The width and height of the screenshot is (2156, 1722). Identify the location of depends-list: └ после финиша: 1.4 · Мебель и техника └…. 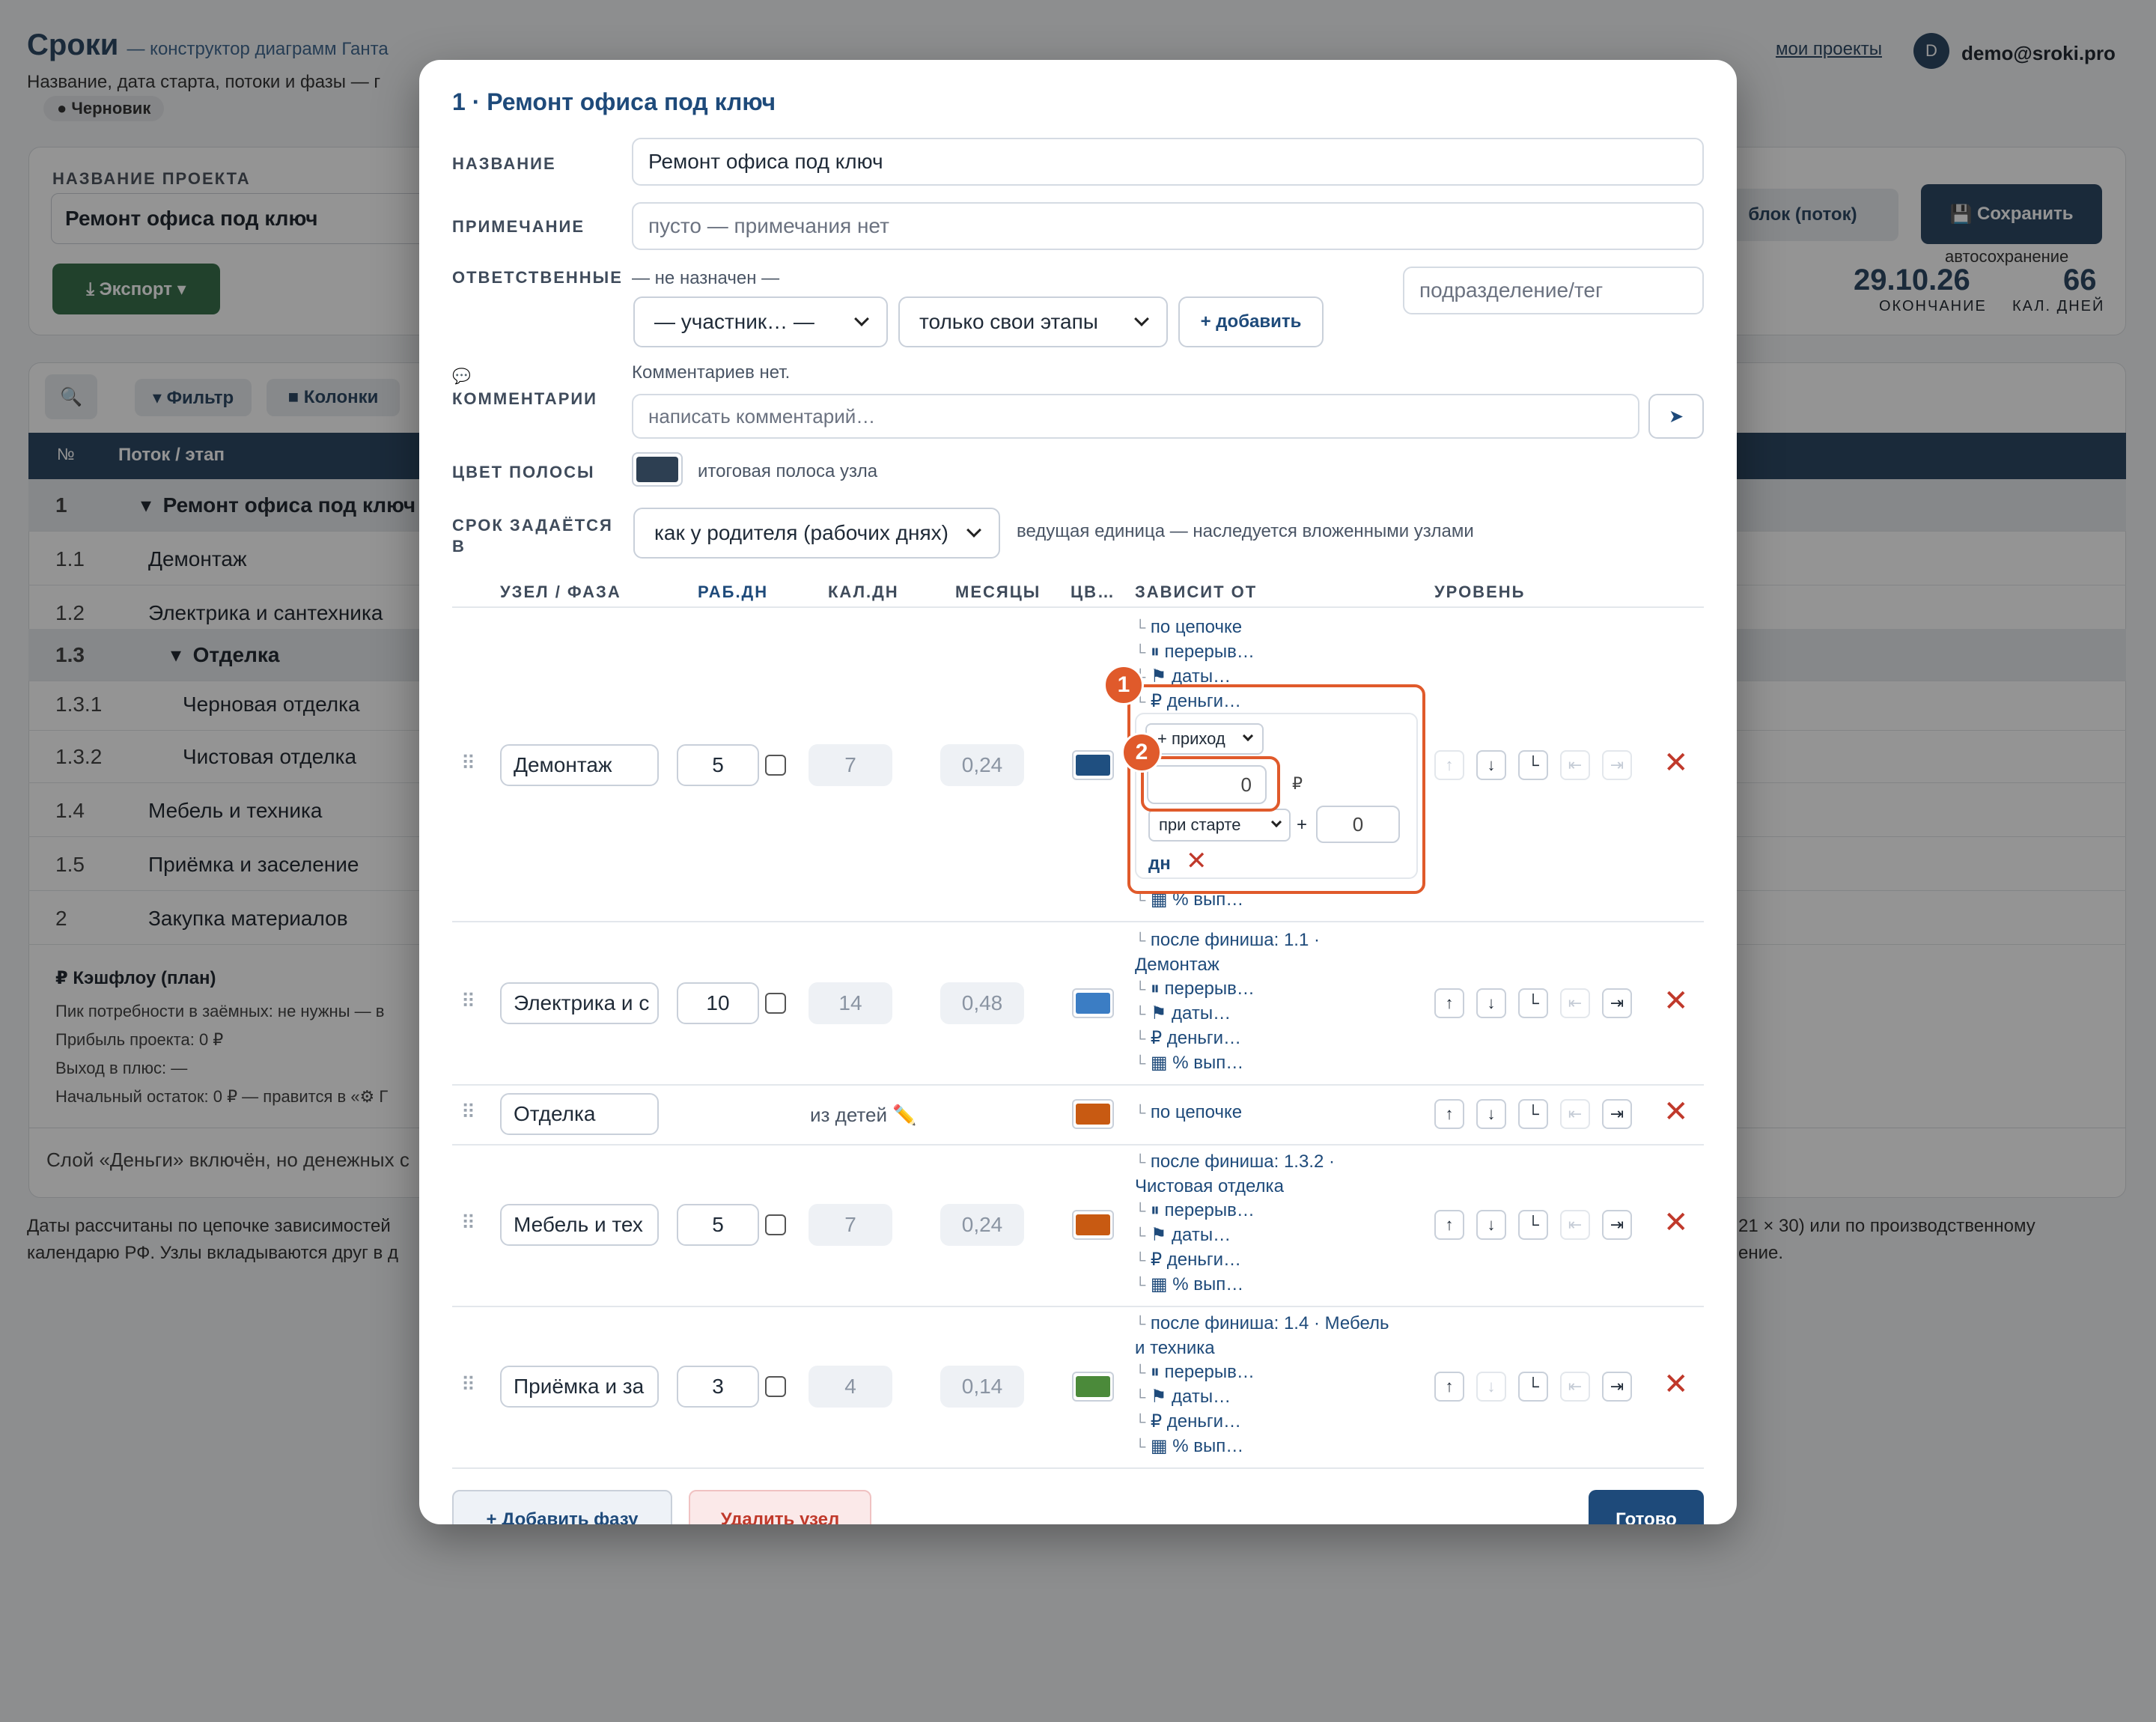
(1262, 1385).